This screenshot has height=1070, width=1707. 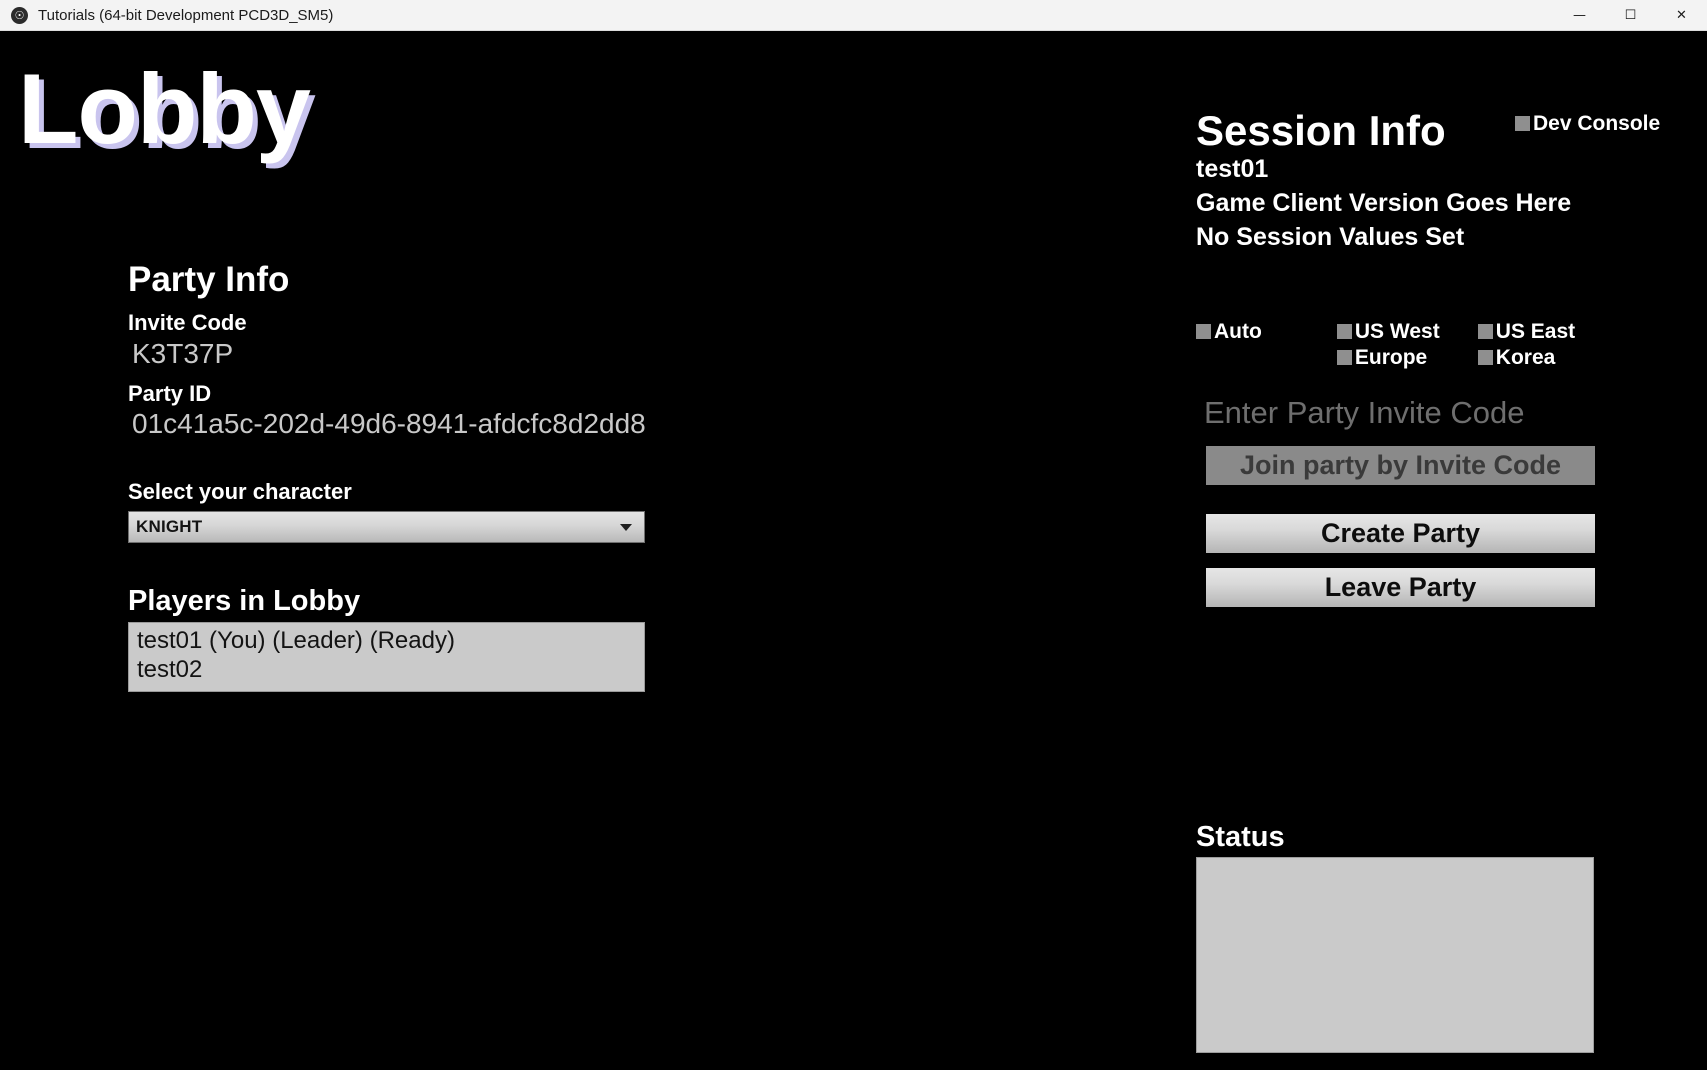 I want to click on party-info-heading: Party Info, so click(x=209, y=279).